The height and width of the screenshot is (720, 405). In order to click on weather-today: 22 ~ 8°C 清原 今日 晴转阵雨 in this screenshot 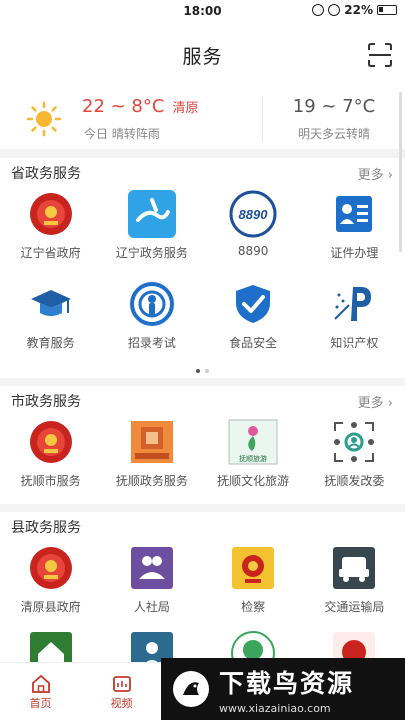, I will do `click(131, 119)`.